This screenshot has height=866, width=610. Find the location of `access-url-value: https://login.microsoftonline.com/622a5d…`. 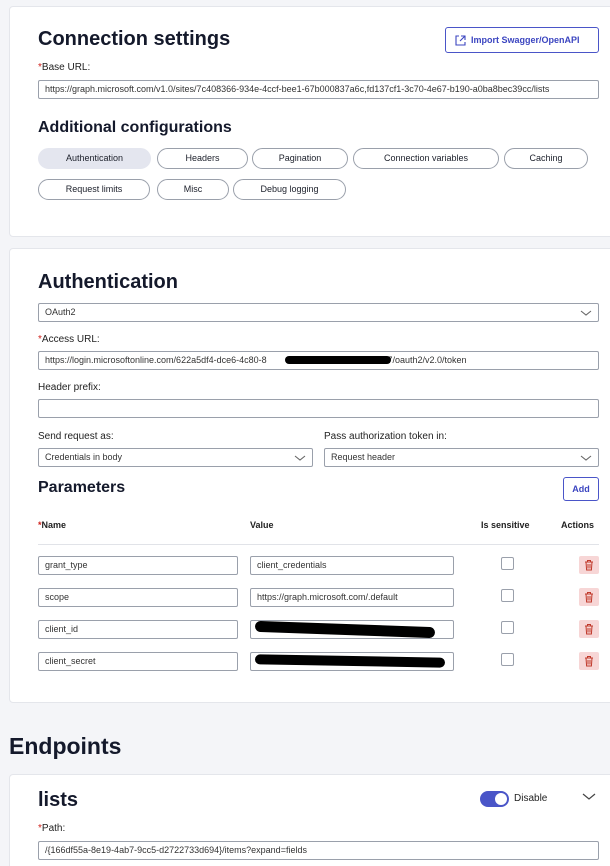

access-url-value: https://login.microsoftonline.com/622a5d… is located at coordinates (156, 360).